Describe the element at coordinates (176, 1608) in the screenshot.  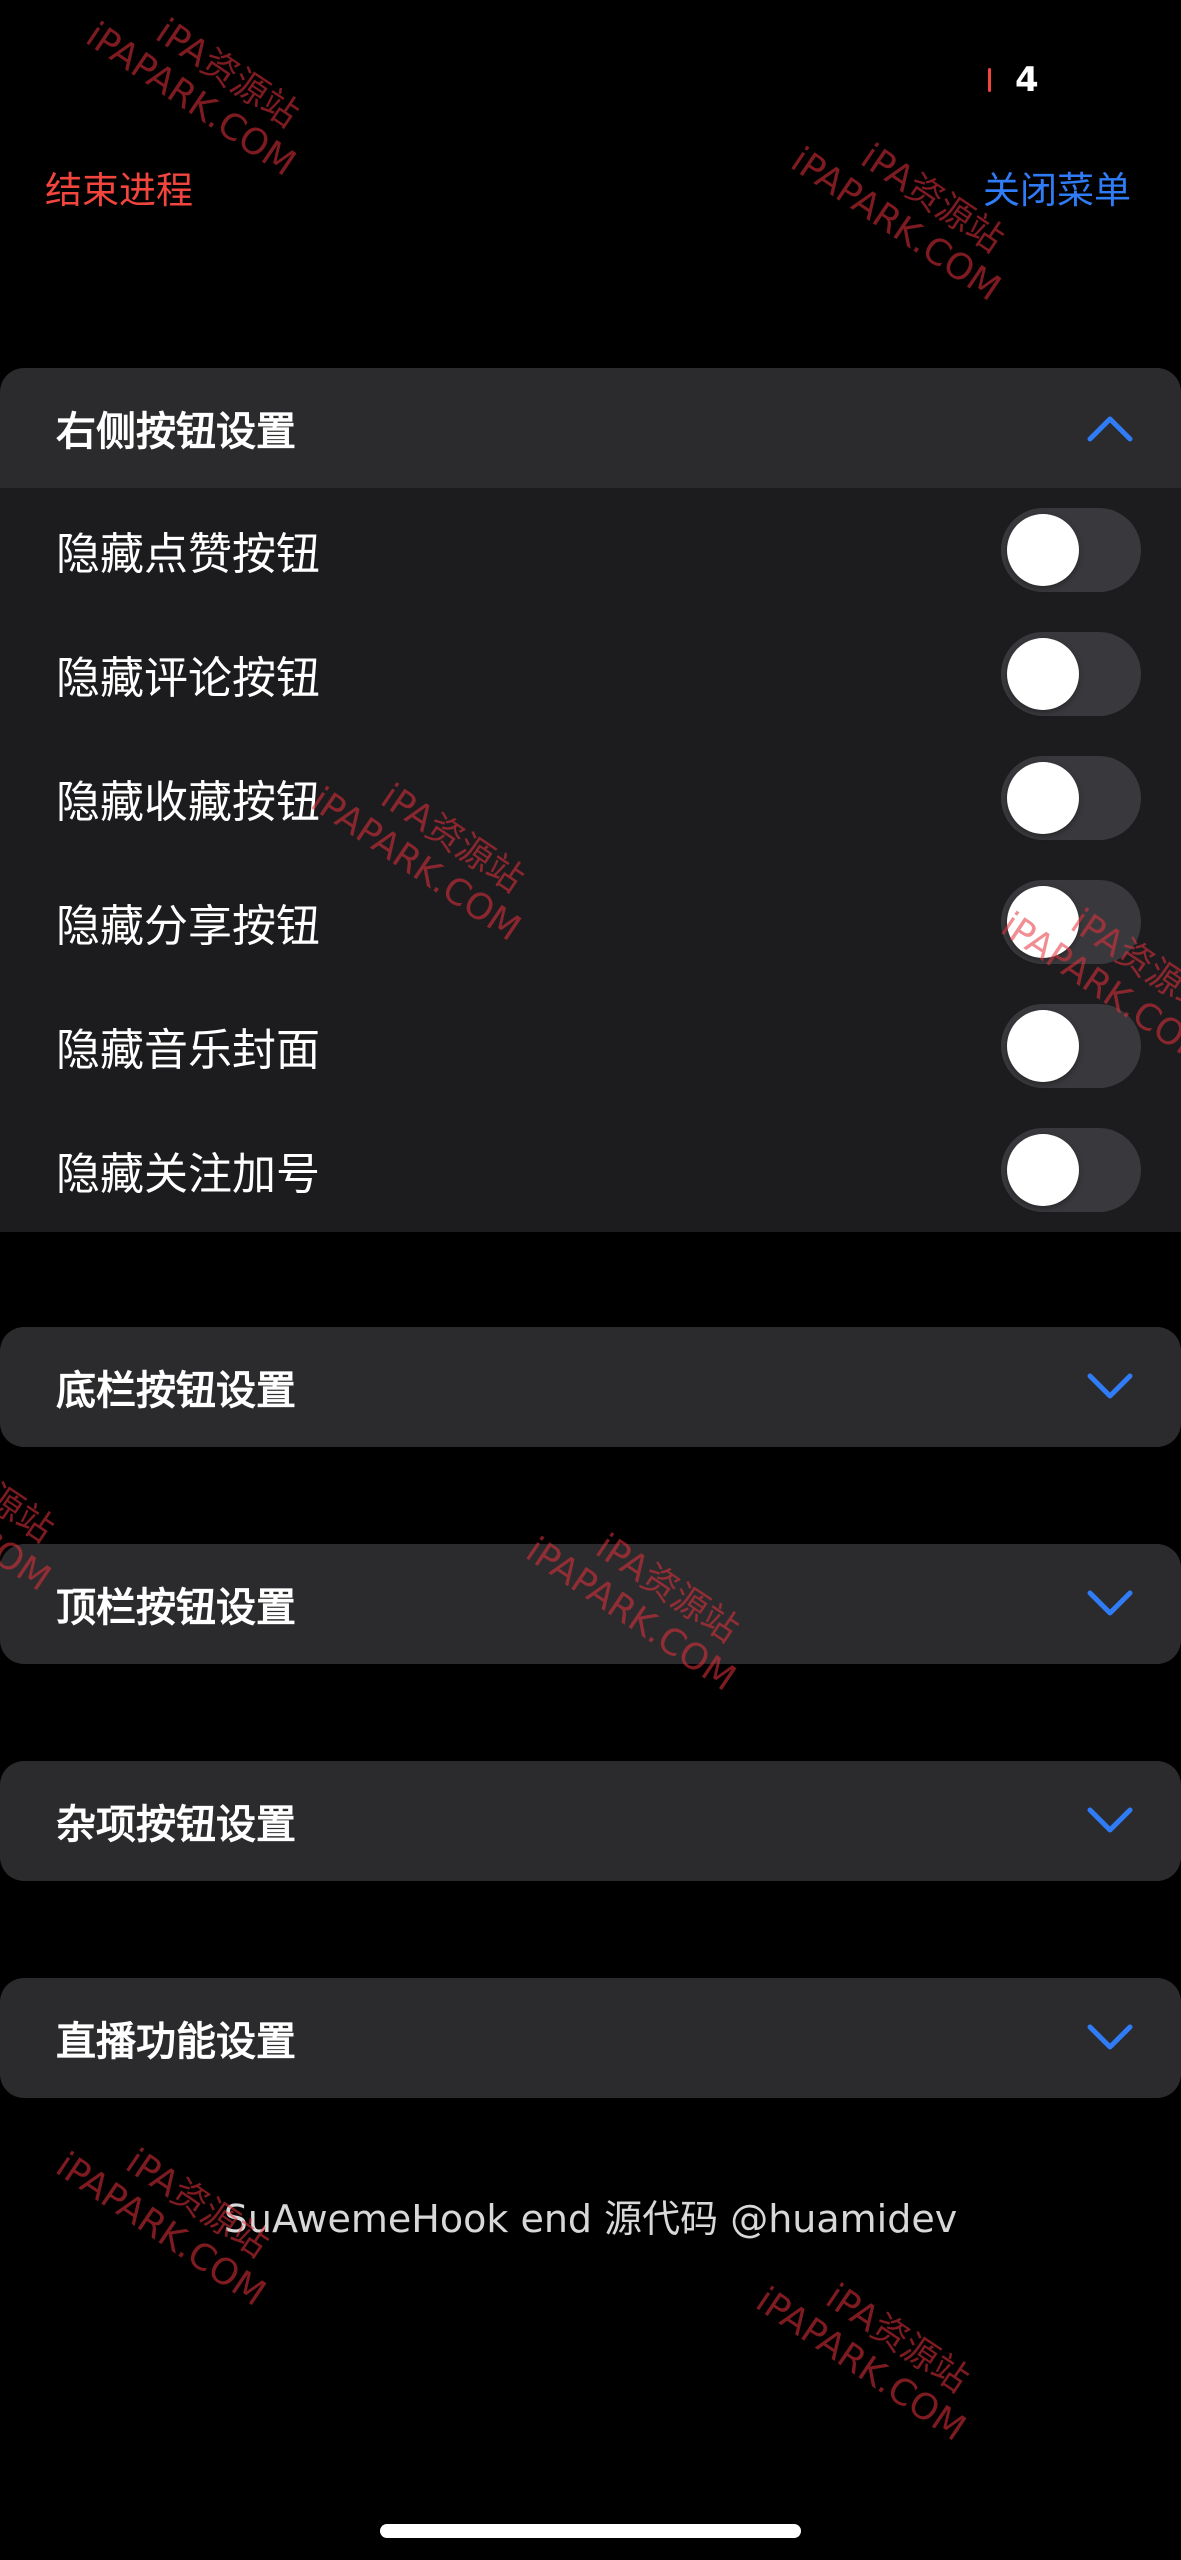
I see `section-title: 顶栏按钮设置` at that location.